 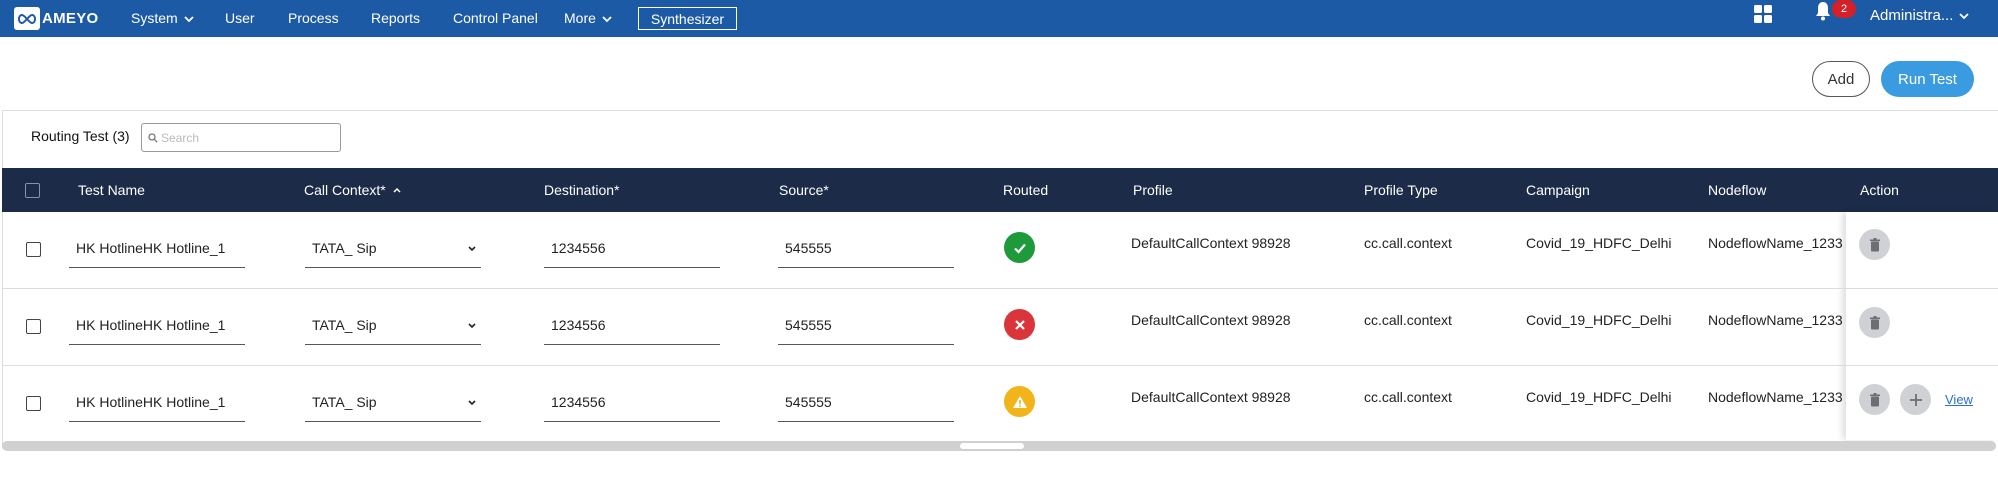 I want to click on column-header-test-name: Test Name, so click(x=111, y=190).